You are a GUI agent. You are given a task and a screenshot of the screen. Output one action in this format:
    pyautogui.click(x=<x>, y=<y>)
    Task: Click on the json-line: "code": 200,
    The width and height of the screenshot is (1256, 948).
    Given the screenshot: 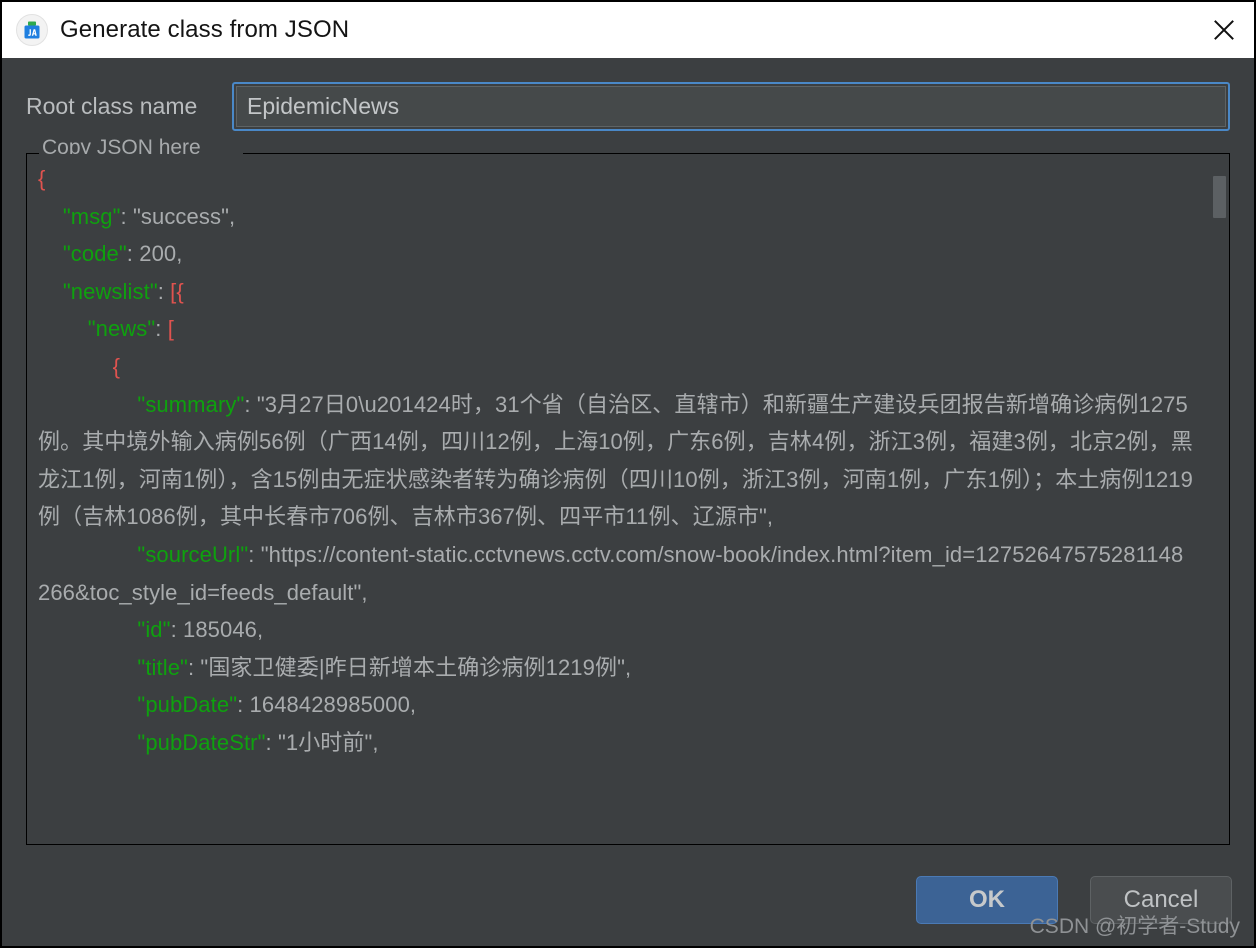 What is the action you would take?
    pyautogui.click(x=616, y=254)
    